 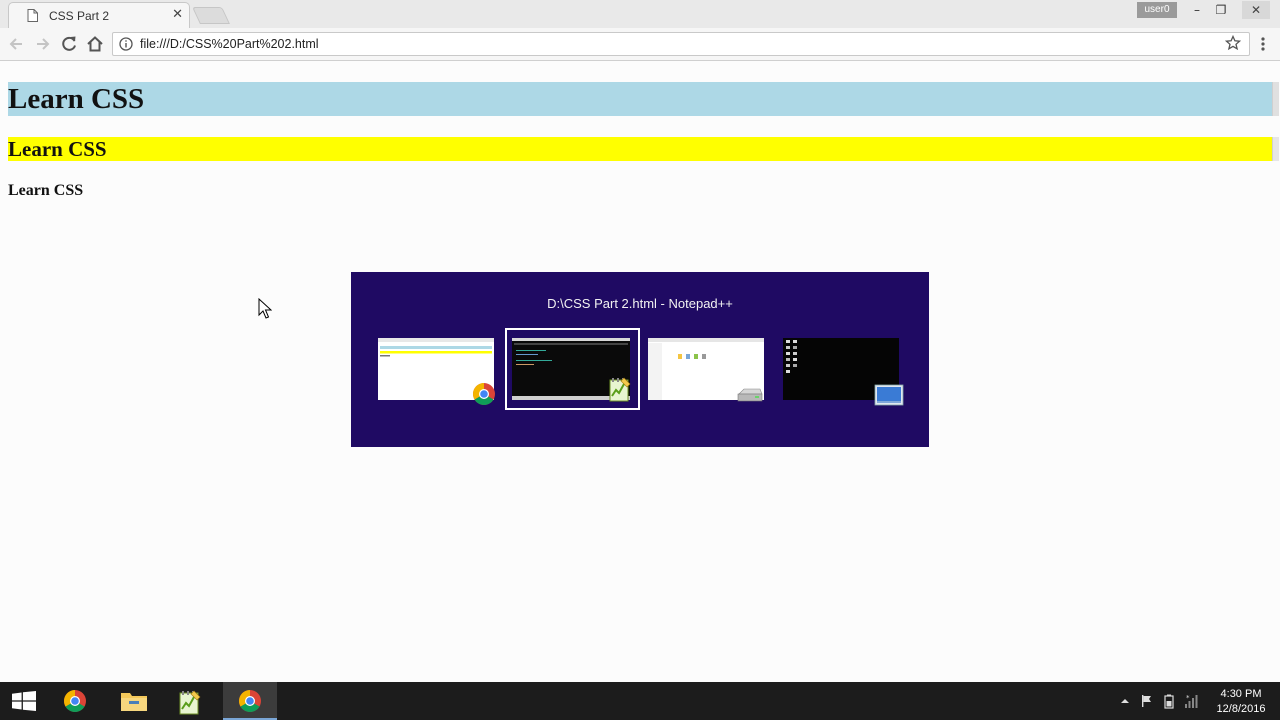 What do you see at coordinates (750, 395) in the screenshot?
I see `drive-icon` at bounding box center [750, 395].